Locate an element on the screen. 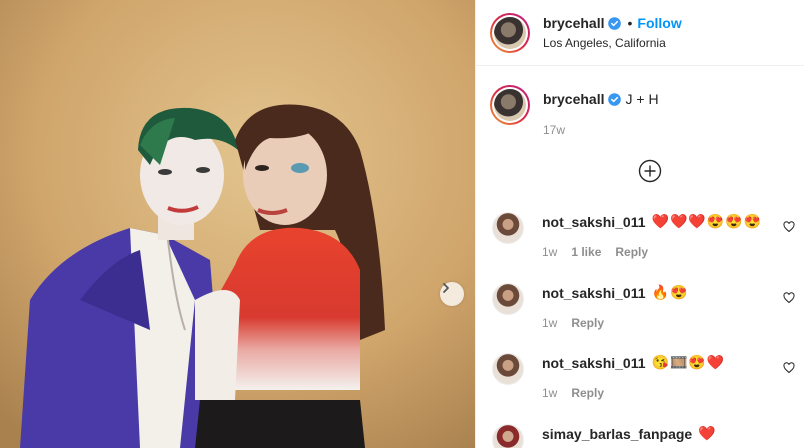 This screenshot has width=804, height=448. caption-username: brycehall is located at coordinates (573, 99).